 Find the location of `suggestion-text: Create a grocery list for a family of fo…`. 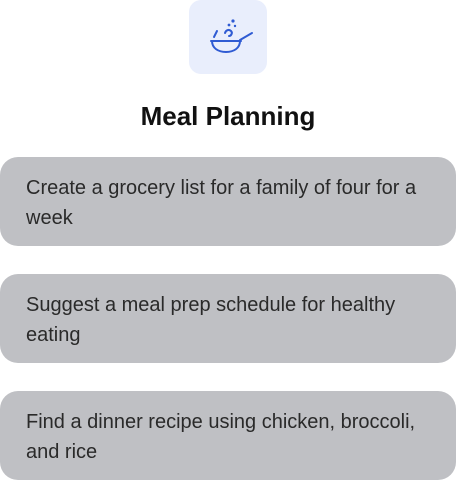

suggestion-text: Create a grocery list for a family of fo… is located at coordinates (221, 203).